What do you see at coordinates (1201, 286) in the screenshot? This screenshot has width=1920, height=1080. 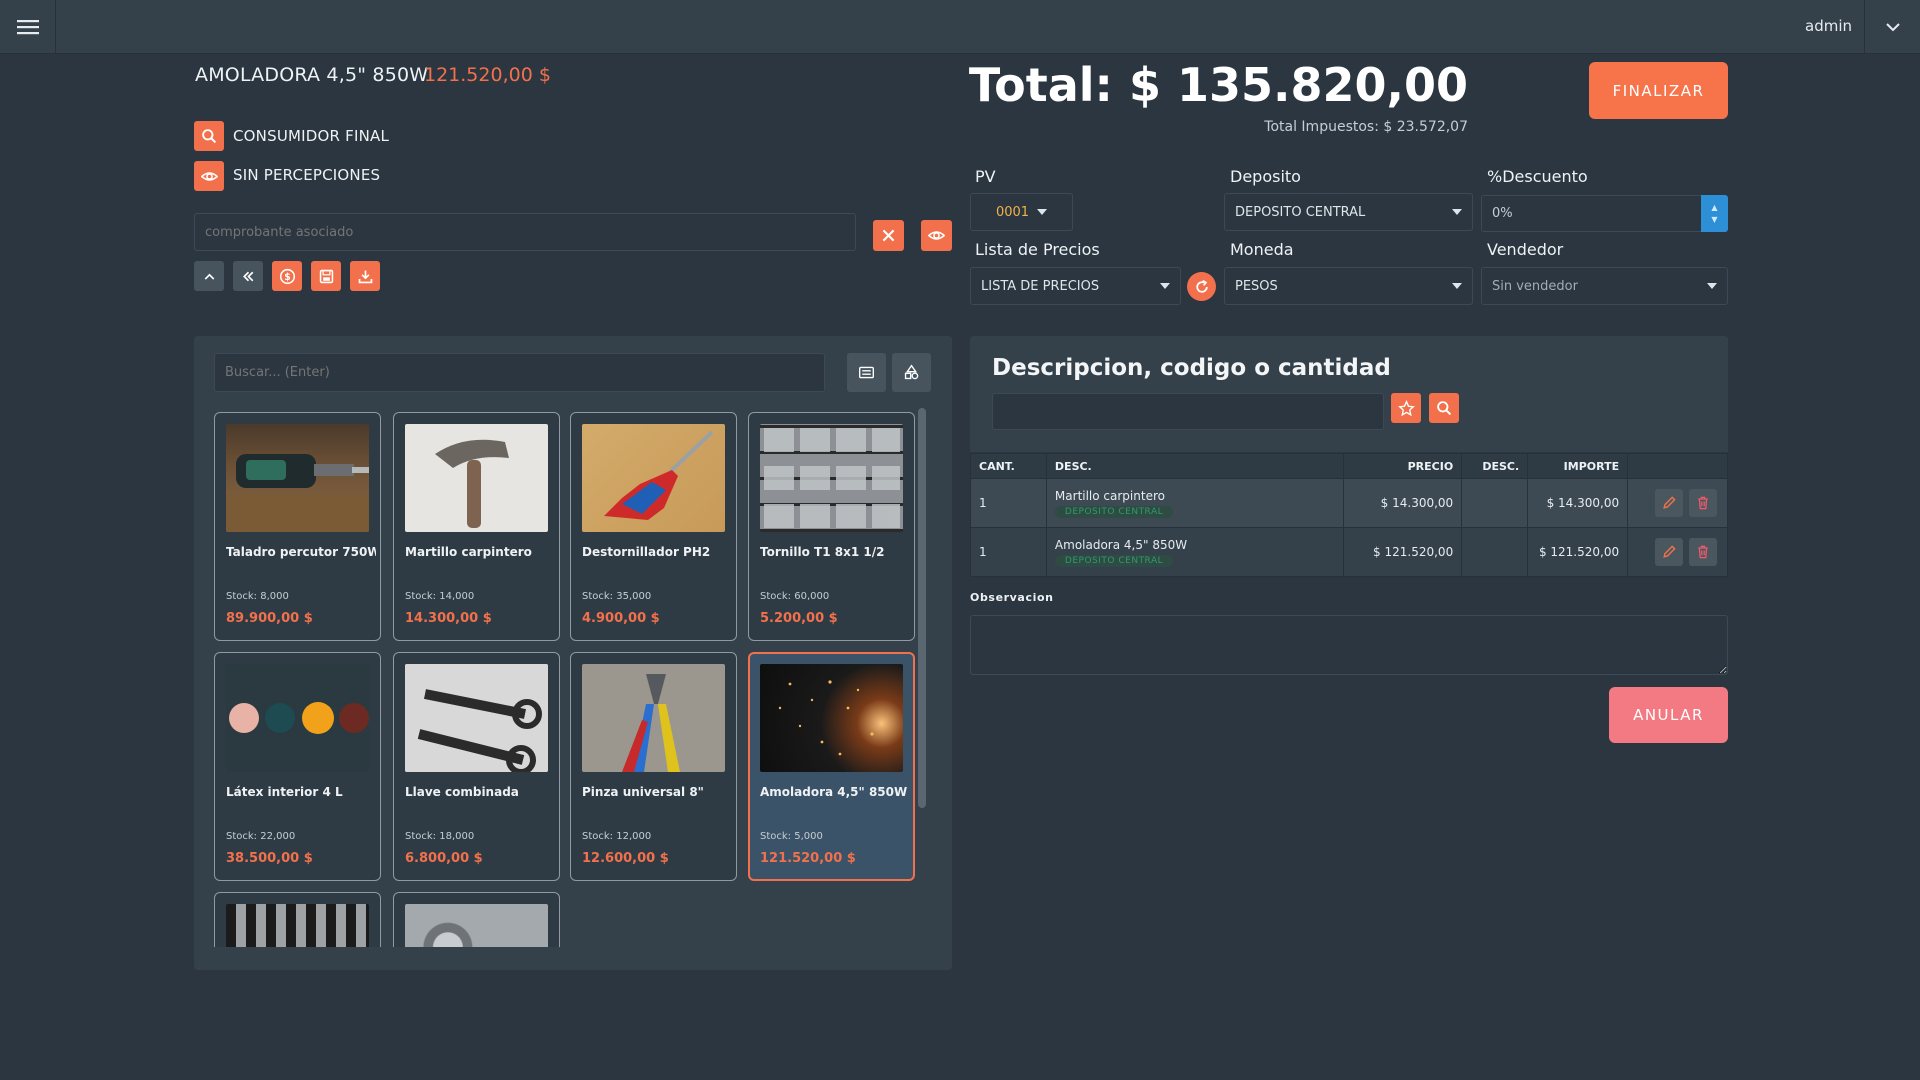 I see `refresh-prices-button` at bounding box center [1201, 286].